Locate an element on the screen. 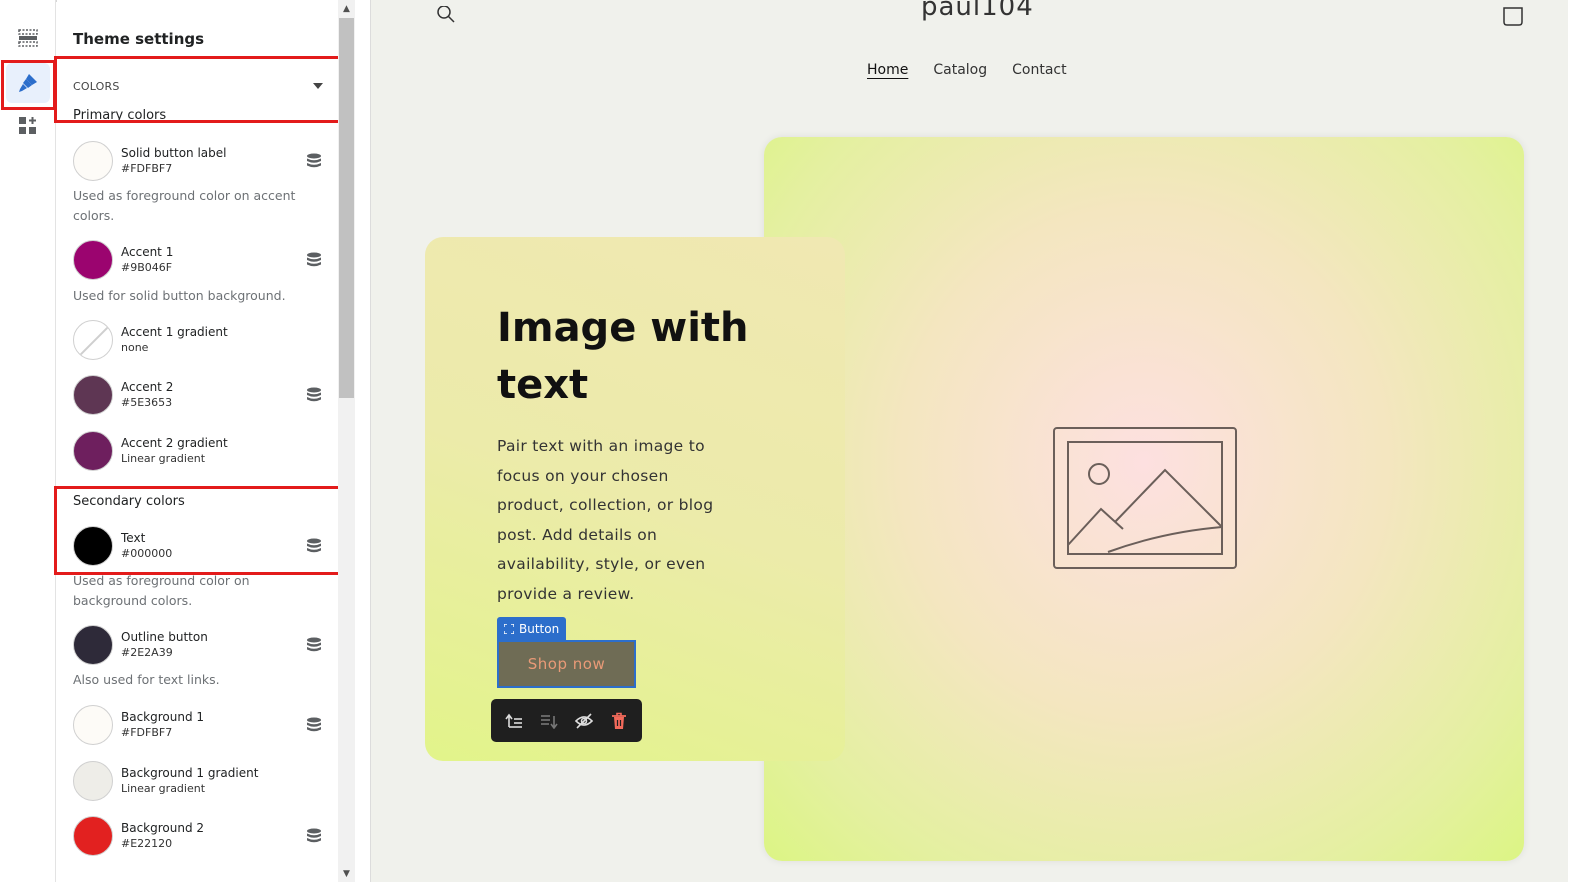 The height and width of the screenshot is (882, 1580). scroll-thumb is located at coordinates (346, 208).